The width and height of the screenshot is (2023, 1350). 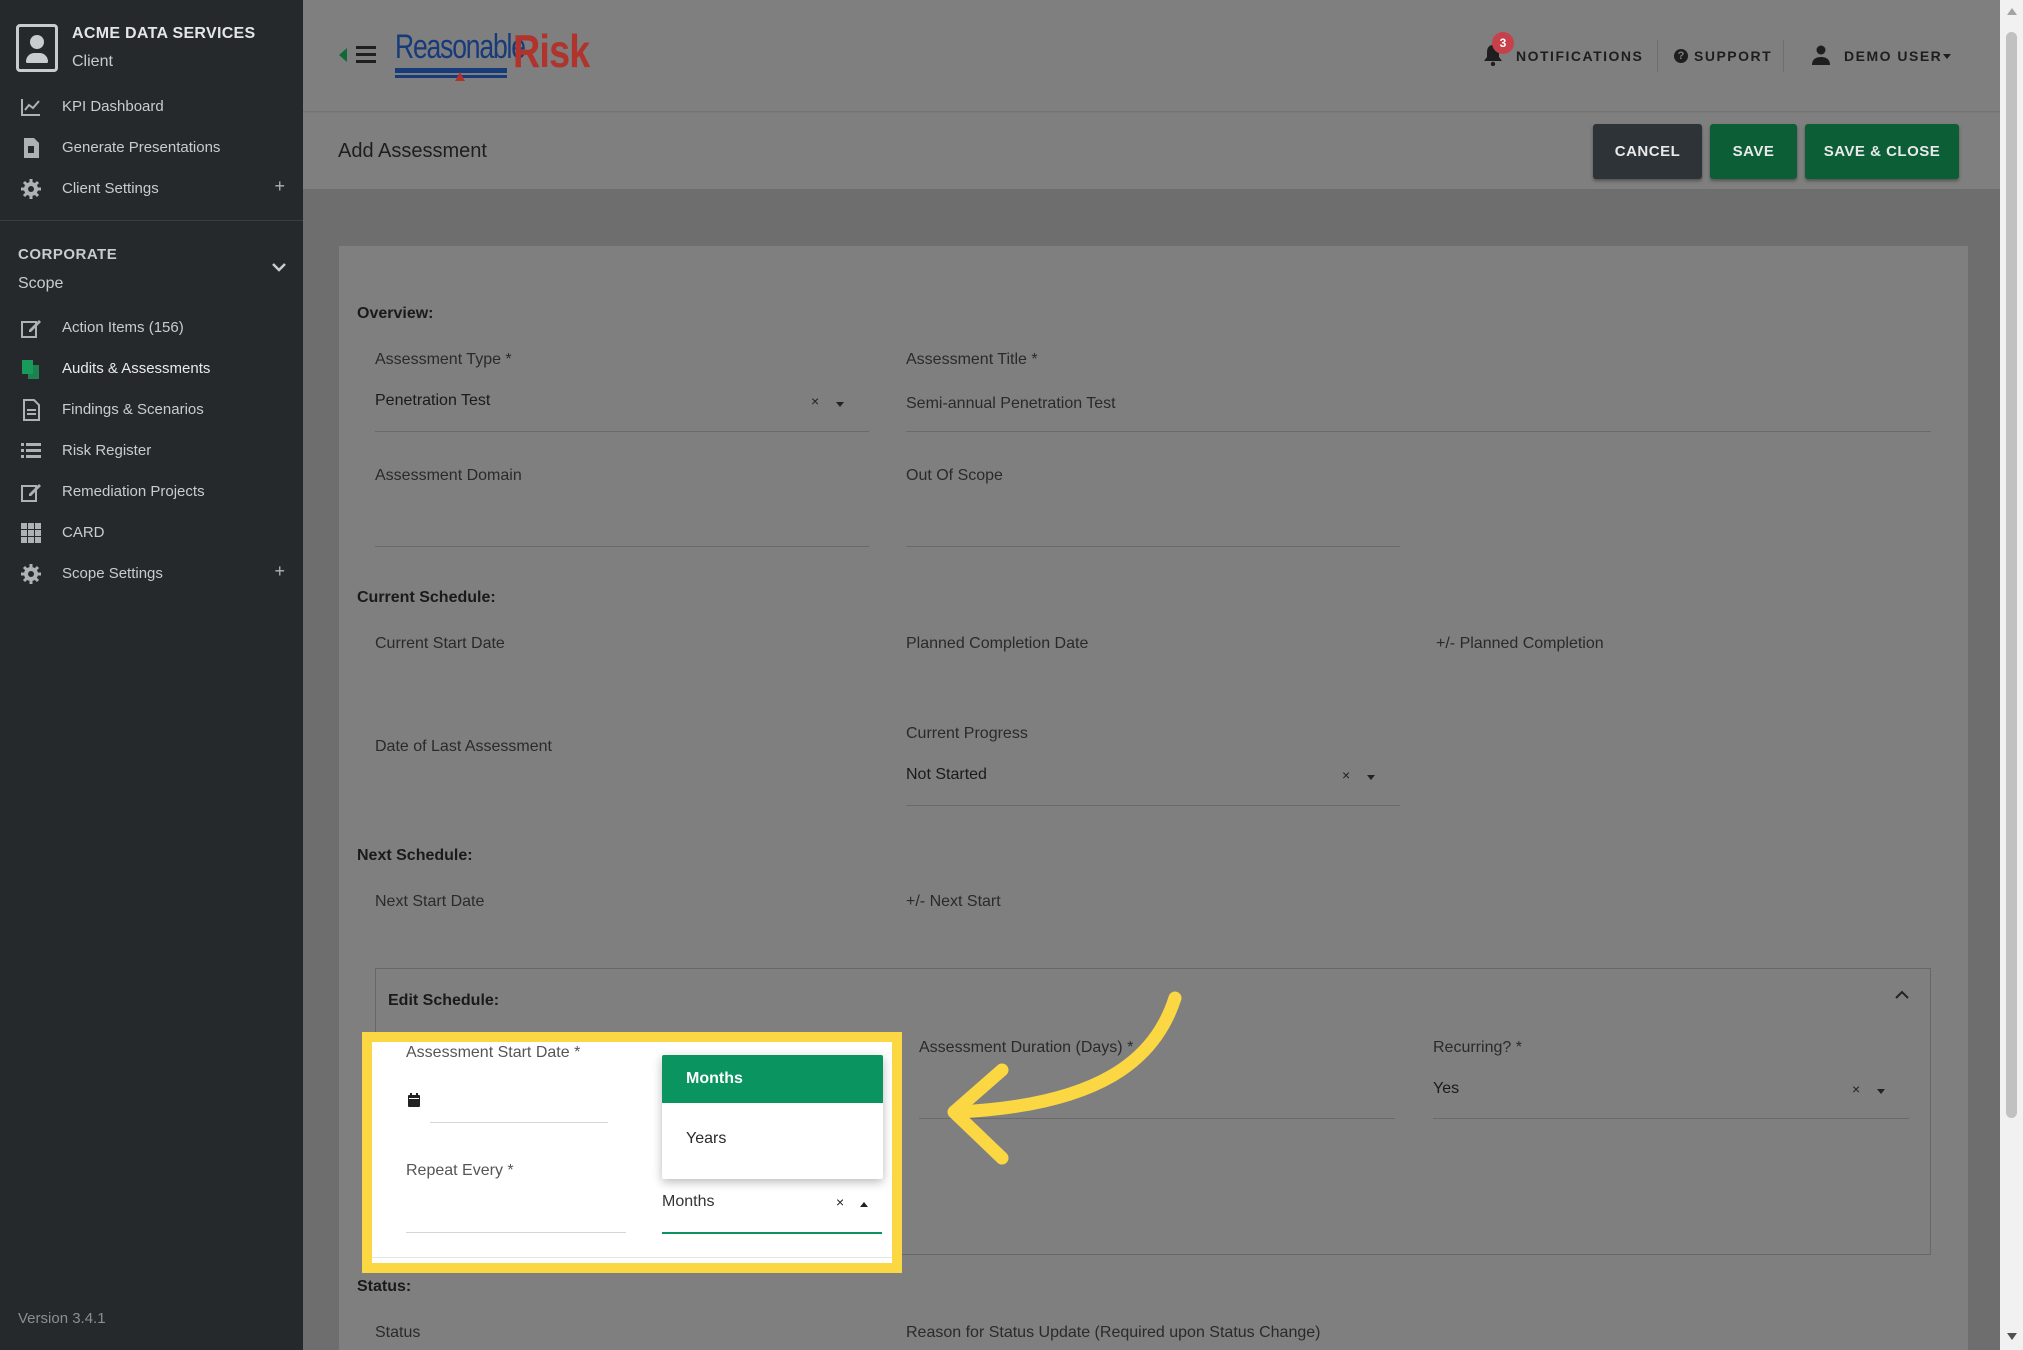 What do you see at coordinates (2011, 575) in the screenshot?
I see `scrollbar-thumb` at bounding box center [2011, 575].